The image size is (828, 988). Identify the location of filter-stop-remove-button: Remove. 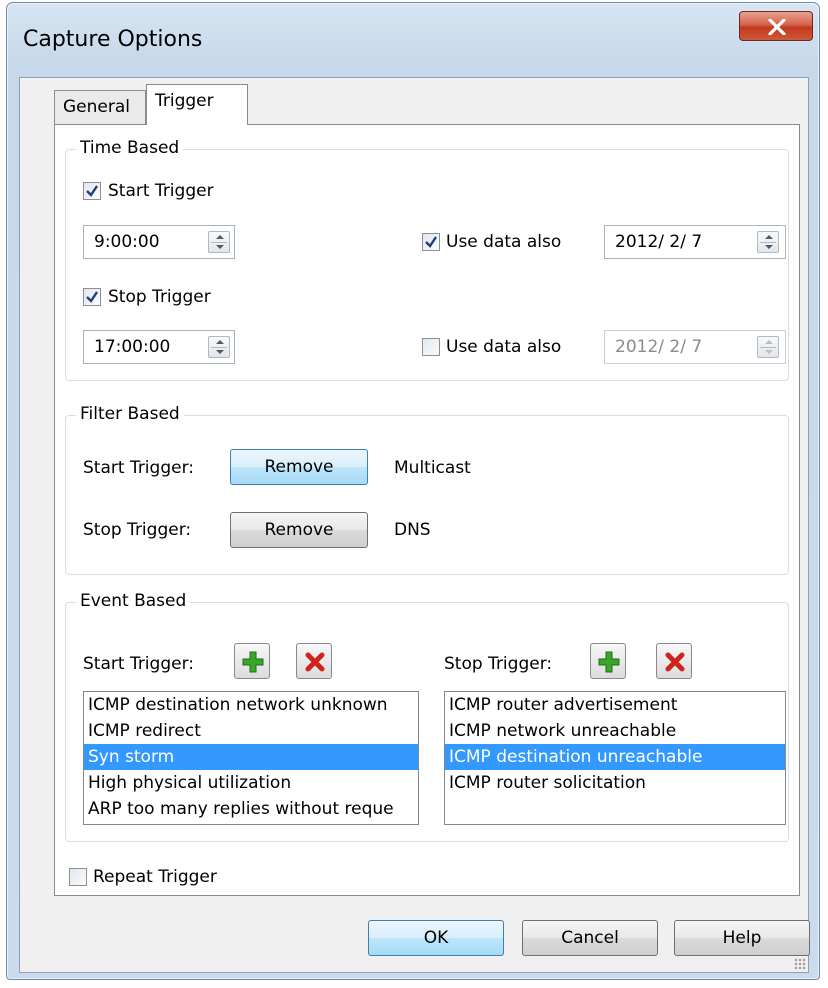
(299, 530).